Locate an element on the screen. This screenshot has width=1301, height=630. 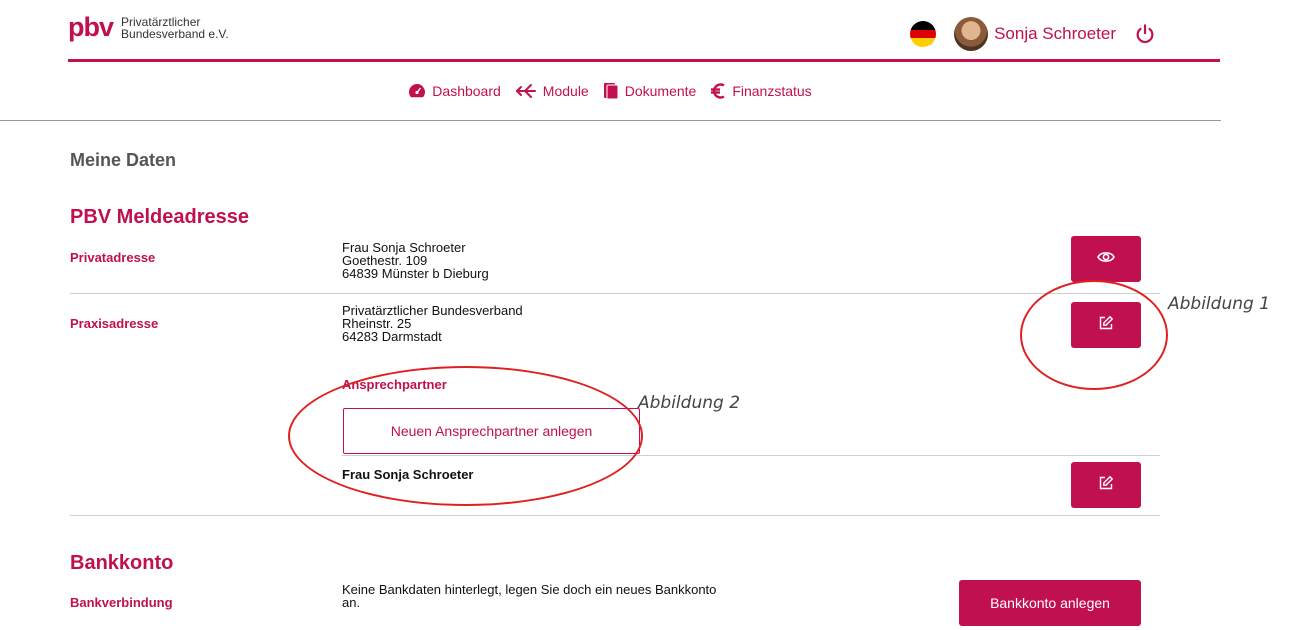
nav-dokumente: Dokumente is located at coordinates (650, 91).